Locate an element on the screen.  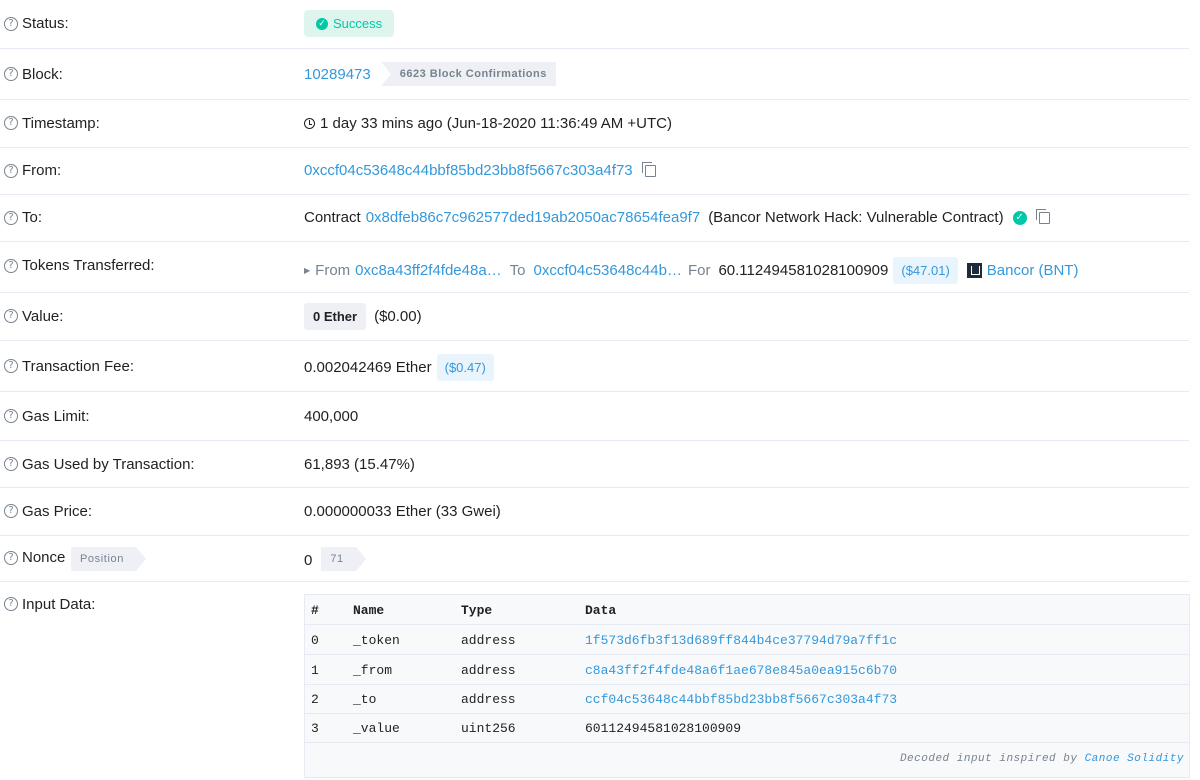
table-row: 3 _value uint256 60112494581028100909 is located at coordinates (747, 728).